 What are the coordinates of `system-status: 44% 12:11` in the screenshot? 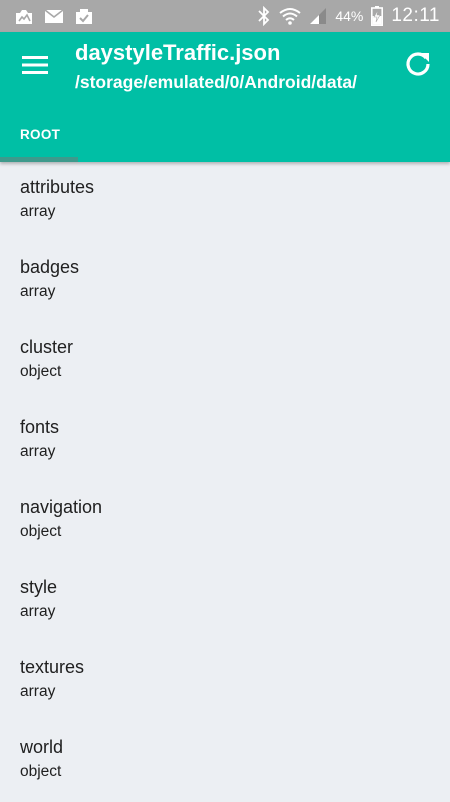 It's located at (348, 16).